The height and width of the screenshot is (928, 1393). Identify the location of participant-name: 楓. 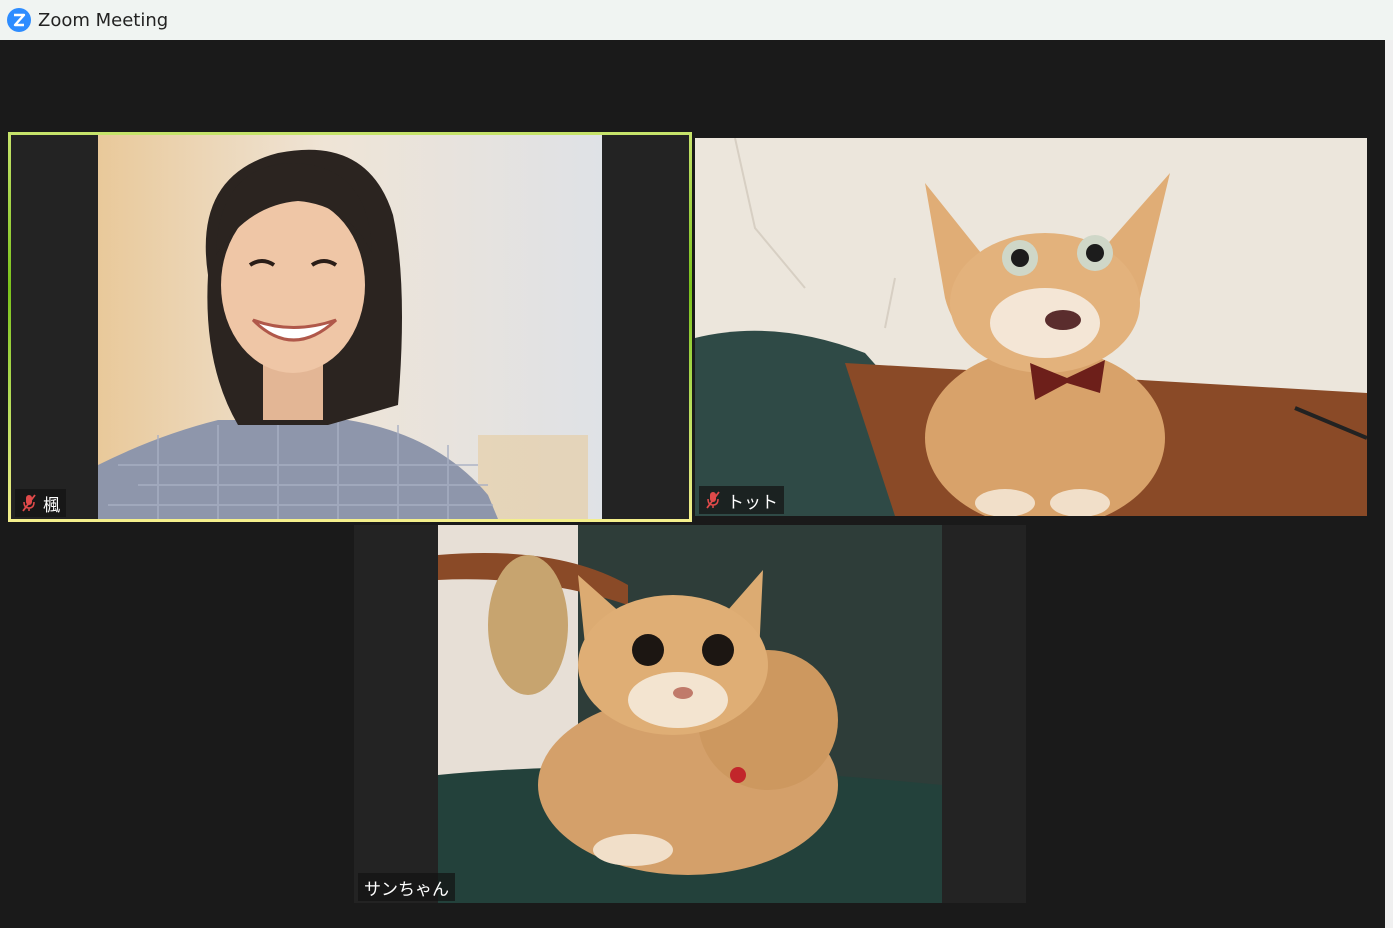
(51, 505).